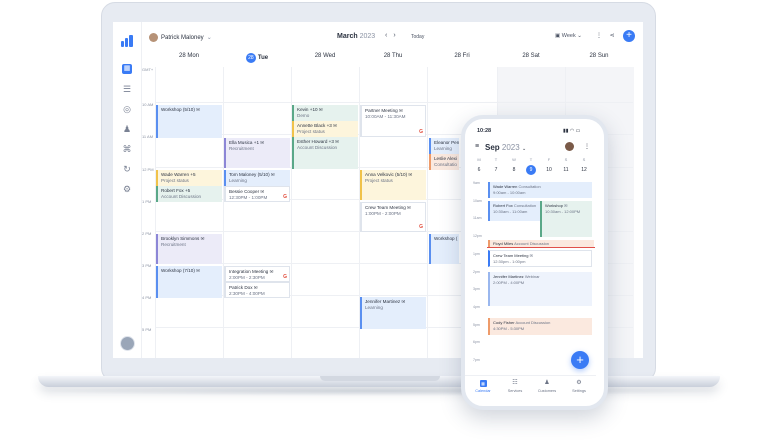  What do you see at coordinates (127, 189) in the screenshot?
I see `settings-nav-icon: ⚙` at bounding box center [127, 189].